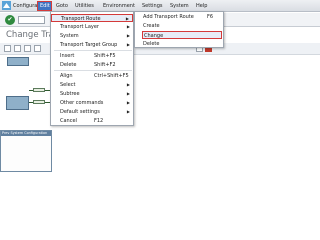 The width and height of the screenshot is (320, 240). I want to click on system-box-top, so click(18, 61).